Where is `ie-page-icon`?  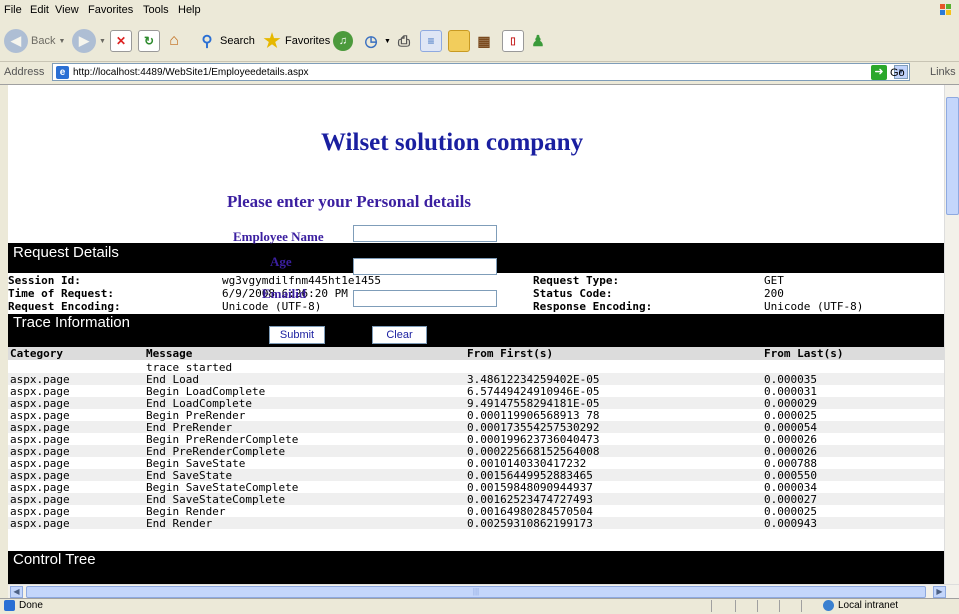 ie-page-icon is located at coordinates (9, 605).